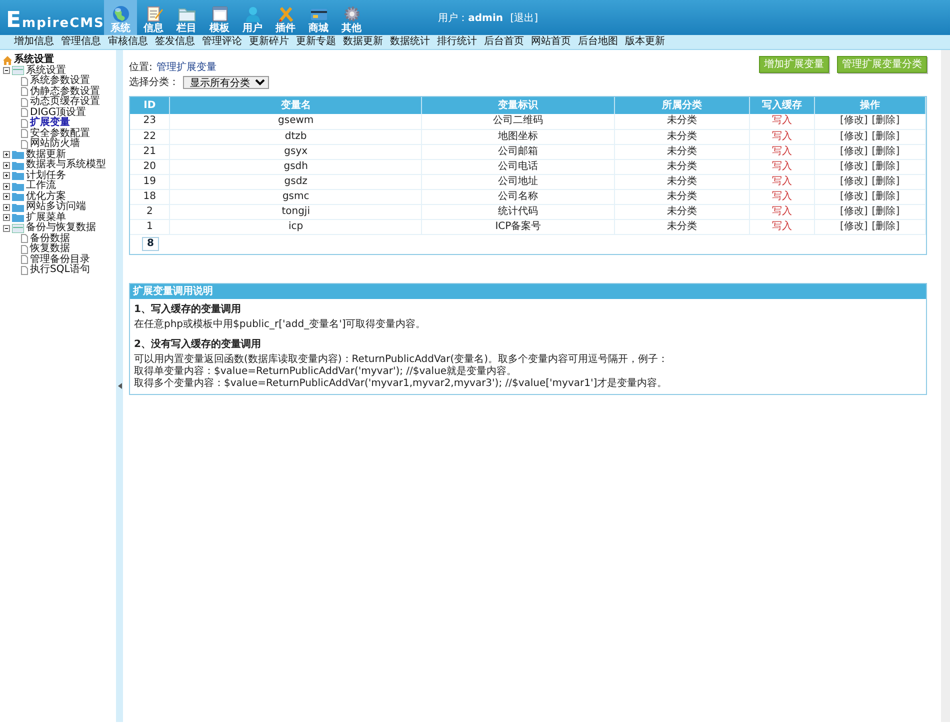 Image resolution: width=950 pixels, height=723 pixels. What do you see at coordinates (269, 42) in the screenshot?
I see `menu-link: 更新碎片` at bounding box center [269, 42].